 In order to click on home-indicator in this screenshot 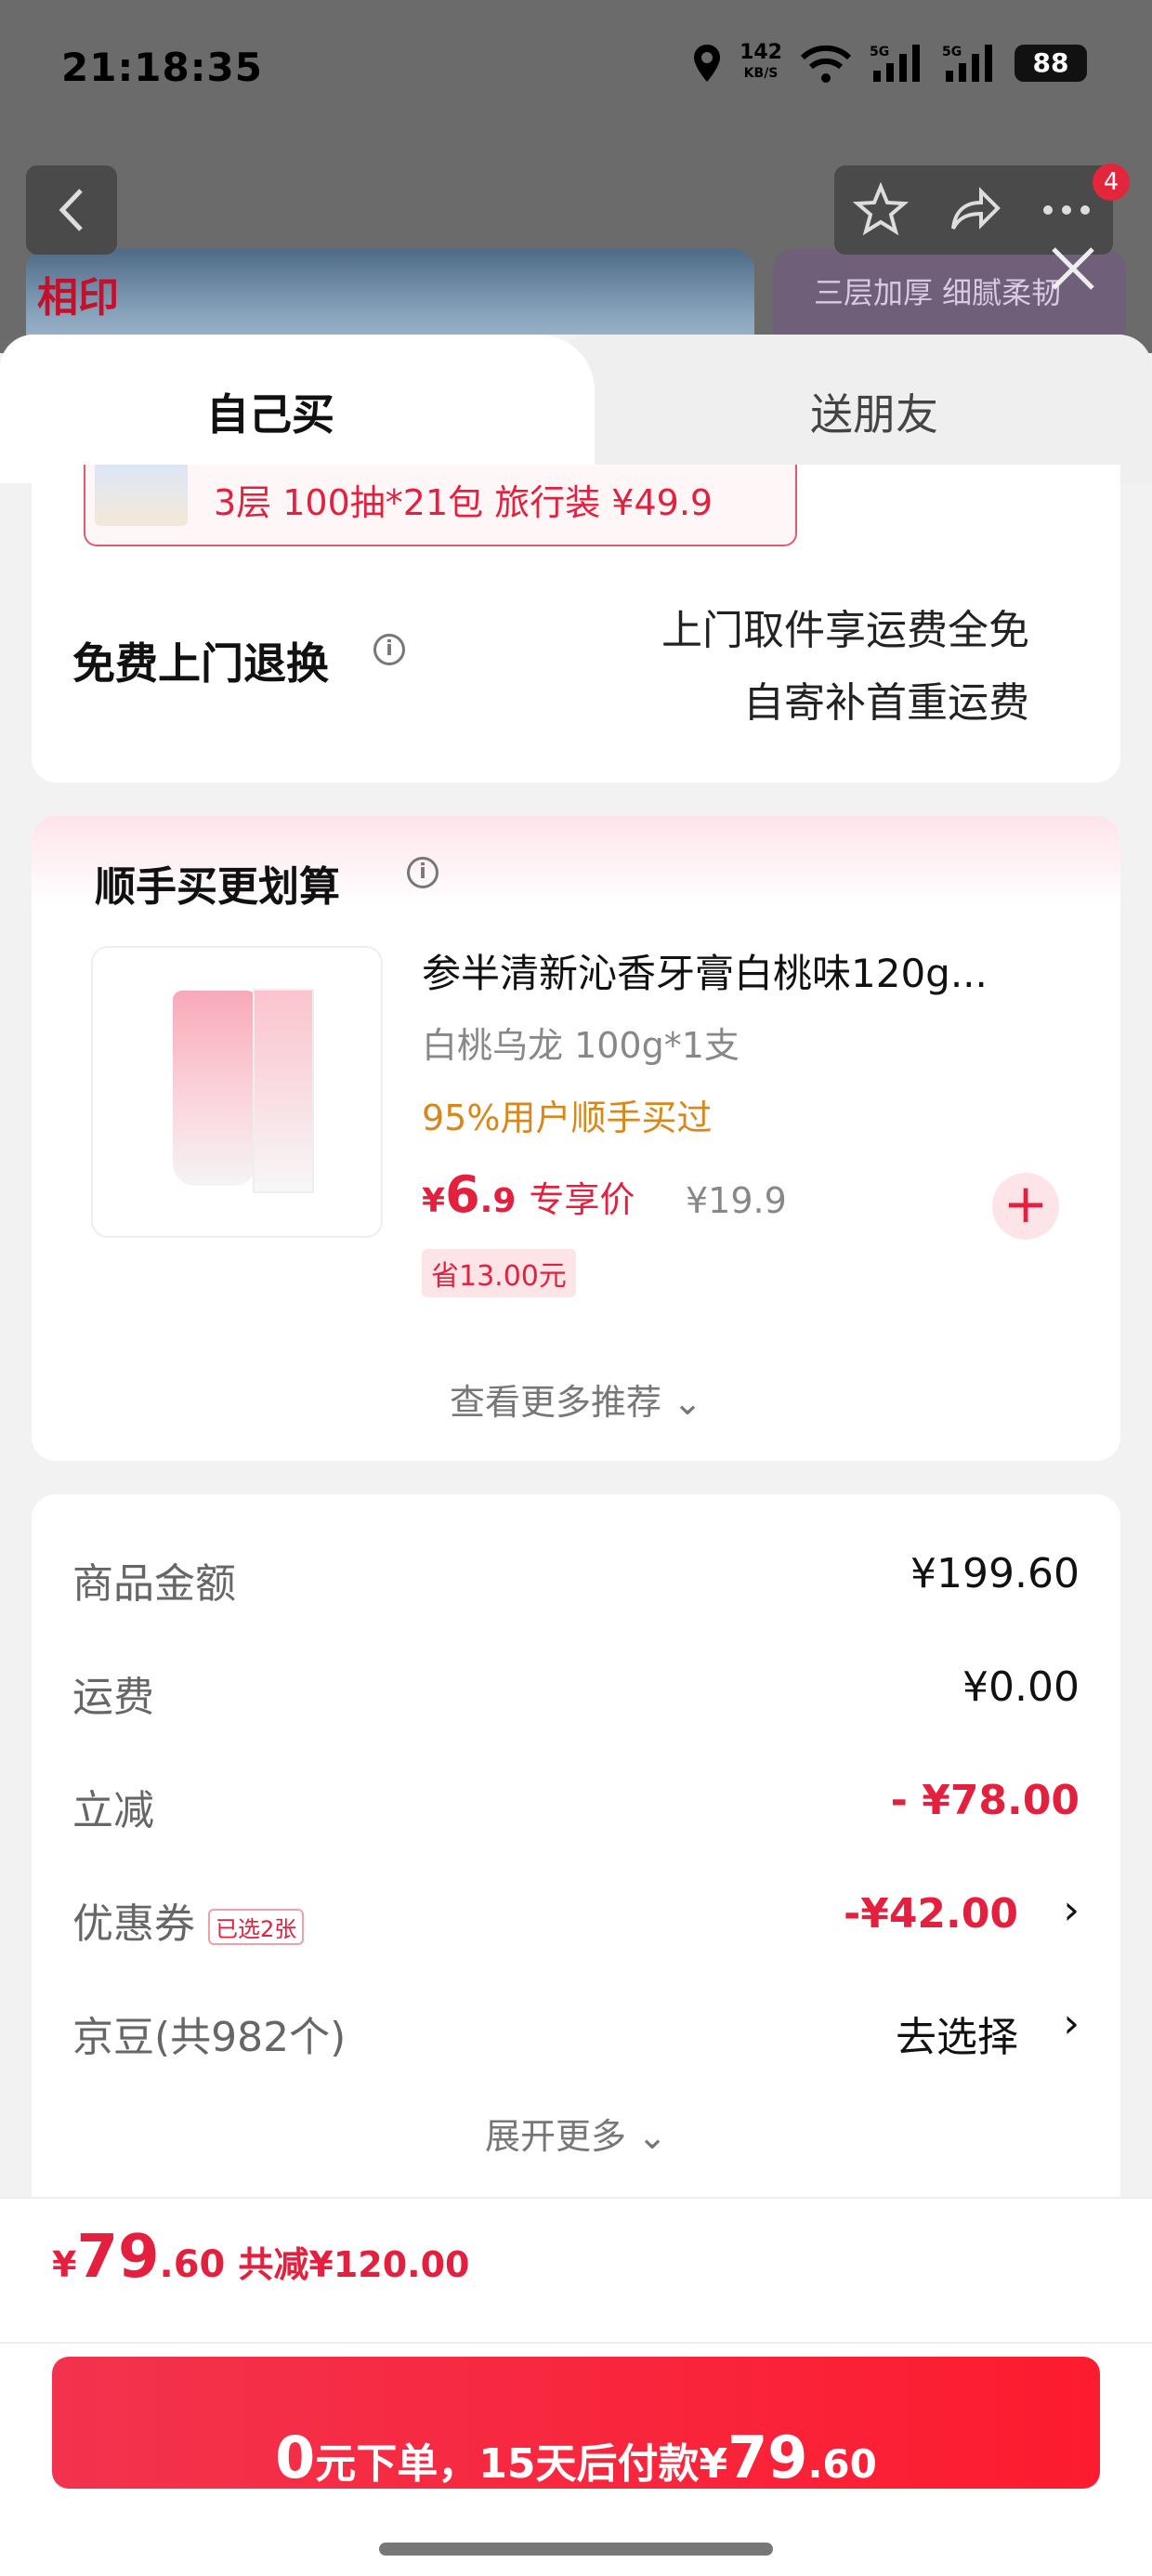, I will do `click(576, 2549)`.